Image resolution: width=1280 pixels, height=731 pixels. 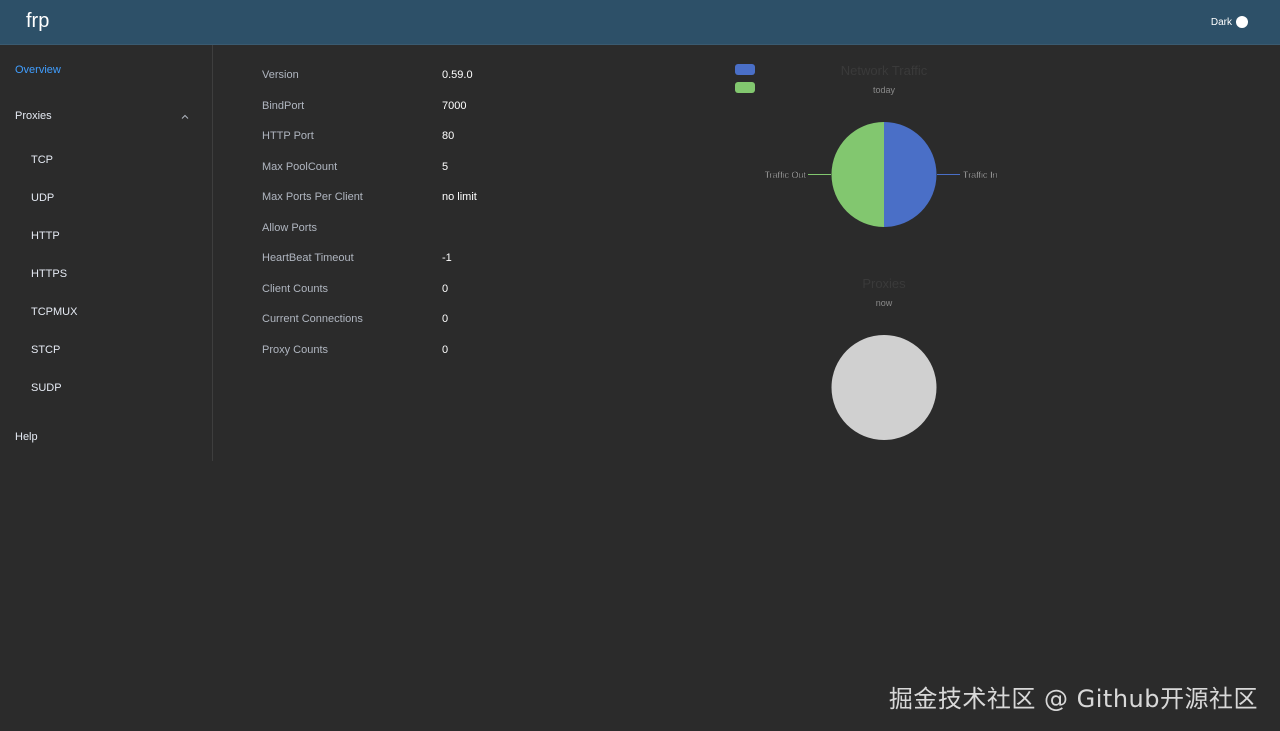 What do you see at coordinates (1073, 699) in the screenshot?
I see `watermark: 掘金技术社区 @ Github开源社区` at bounding box center [1073, 699].